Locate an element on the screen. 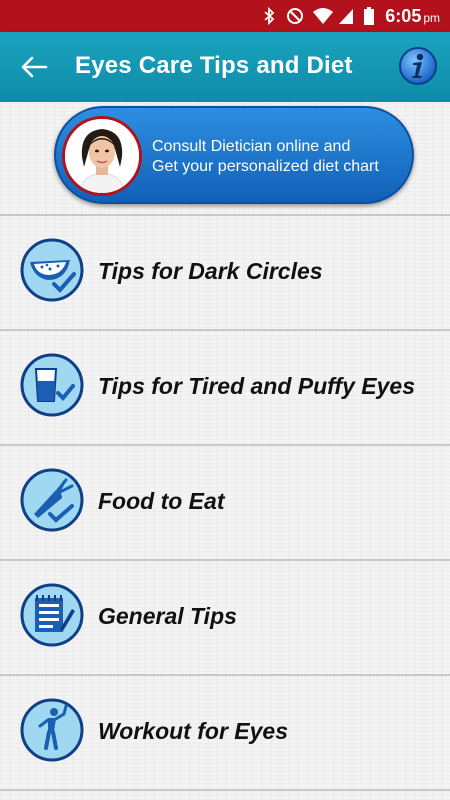 The image size is (450, 800). list-item-label: Tips for Tired and Puffy Eyes is located at coordinates (256, 386).